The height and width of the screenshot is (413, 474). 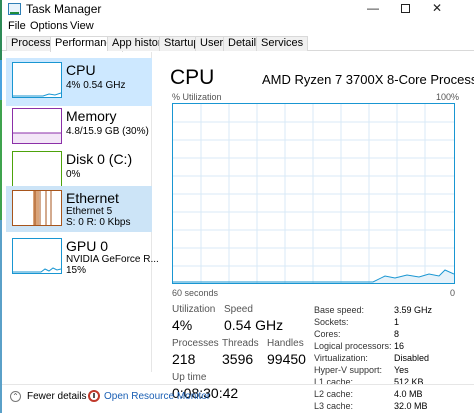 I want to click on logical-processors-value: 16, so click(x=399, y=346).